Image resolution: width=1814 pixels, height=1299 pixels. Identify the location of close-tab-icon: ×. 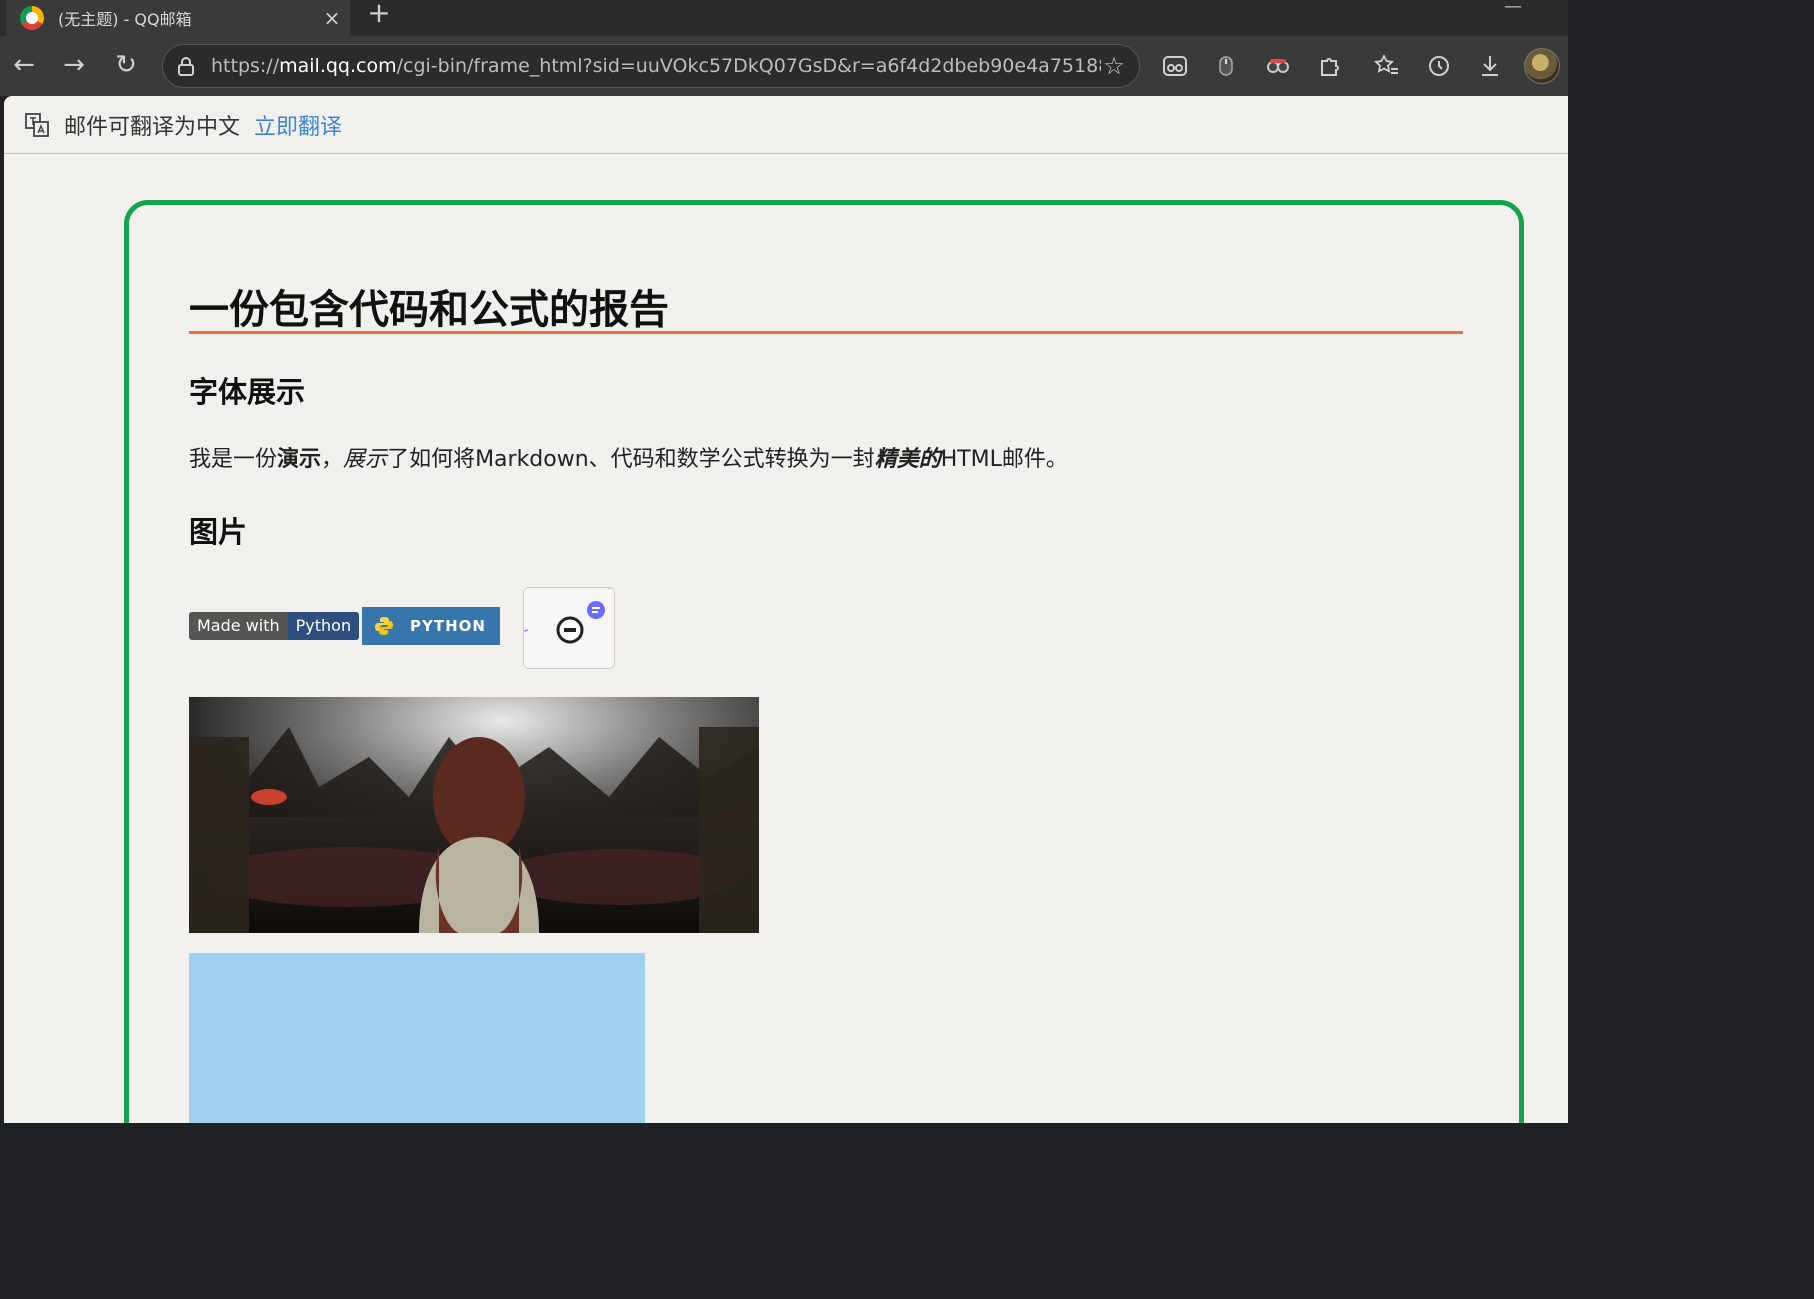
(332, 18).